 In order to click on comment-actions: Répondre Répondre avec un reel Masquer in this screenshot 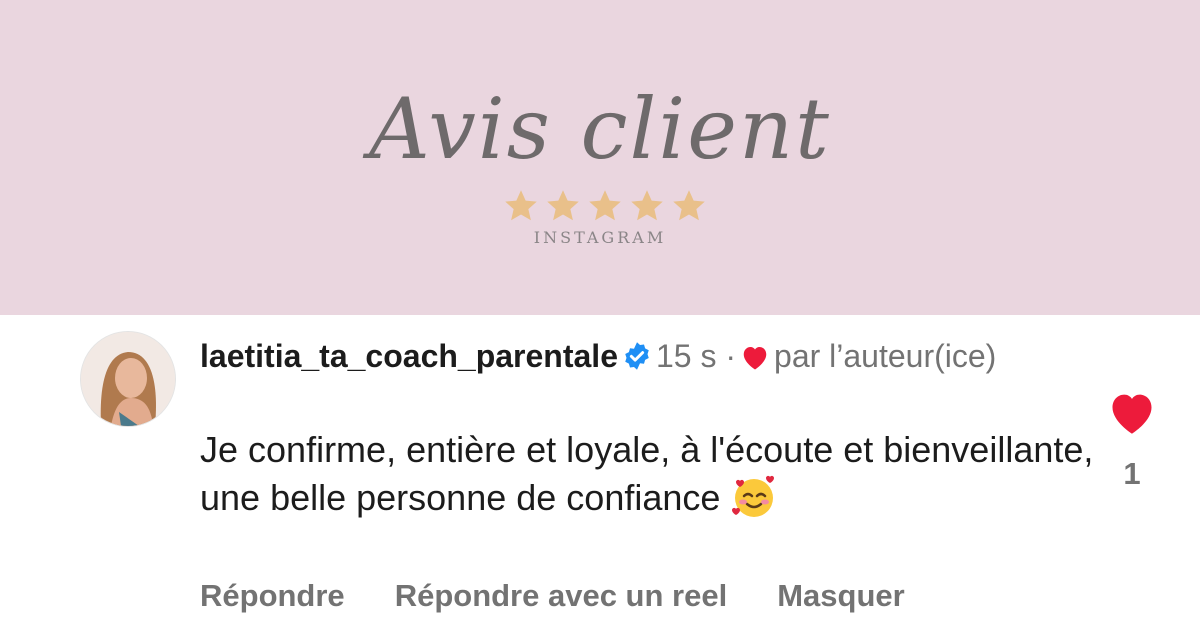, I will do `click(552, 596)`.